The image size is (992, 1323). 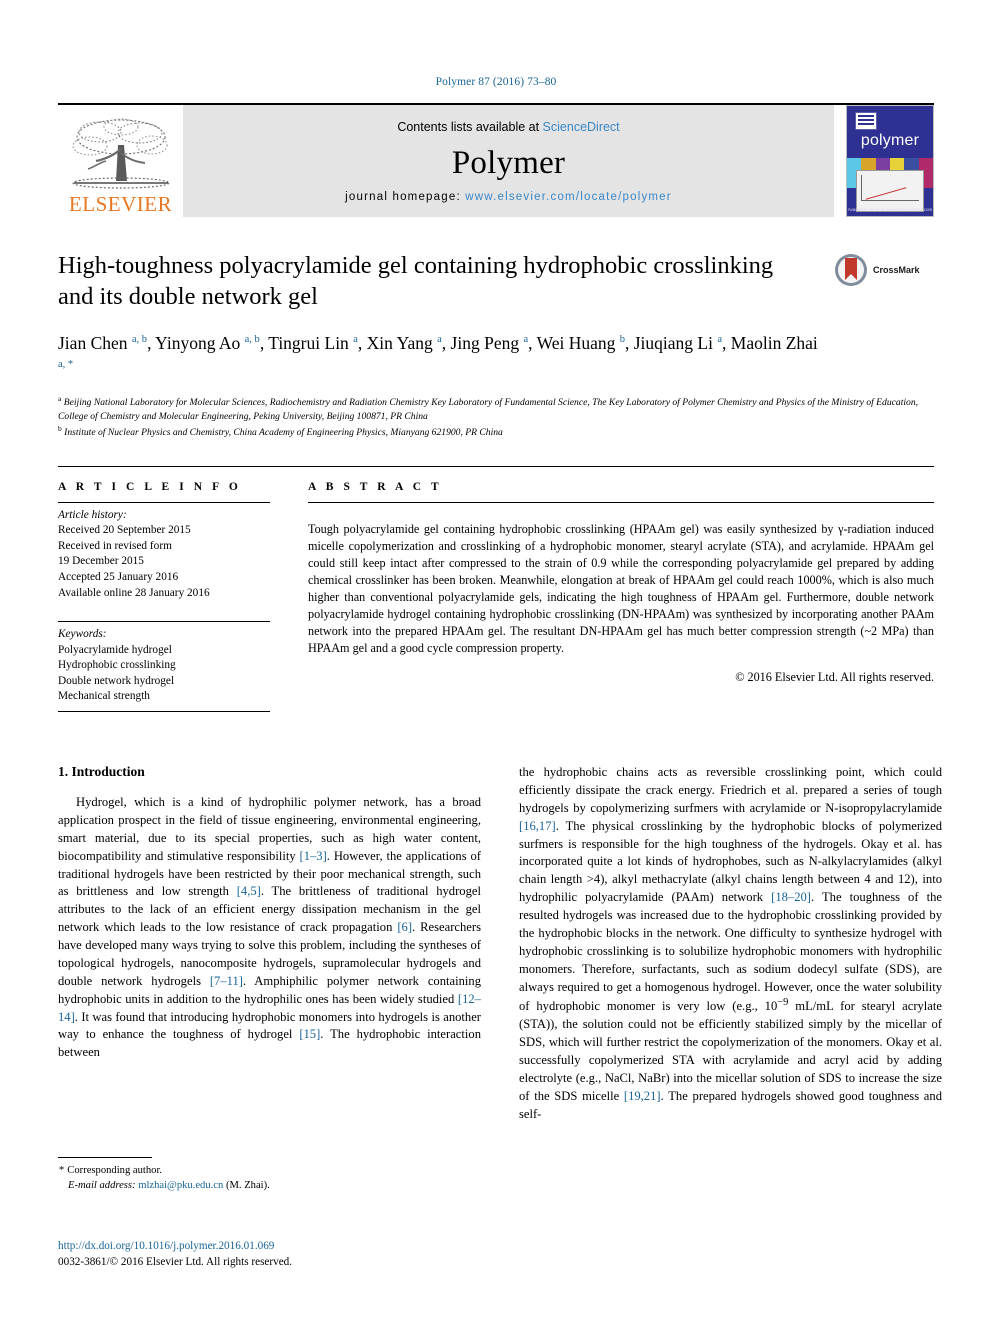 What do you see at coordinates (115, 649) in the screenshot?
I see `keyword-item: Polyacrylamide hydrogel` at bounding box center [115, 649].